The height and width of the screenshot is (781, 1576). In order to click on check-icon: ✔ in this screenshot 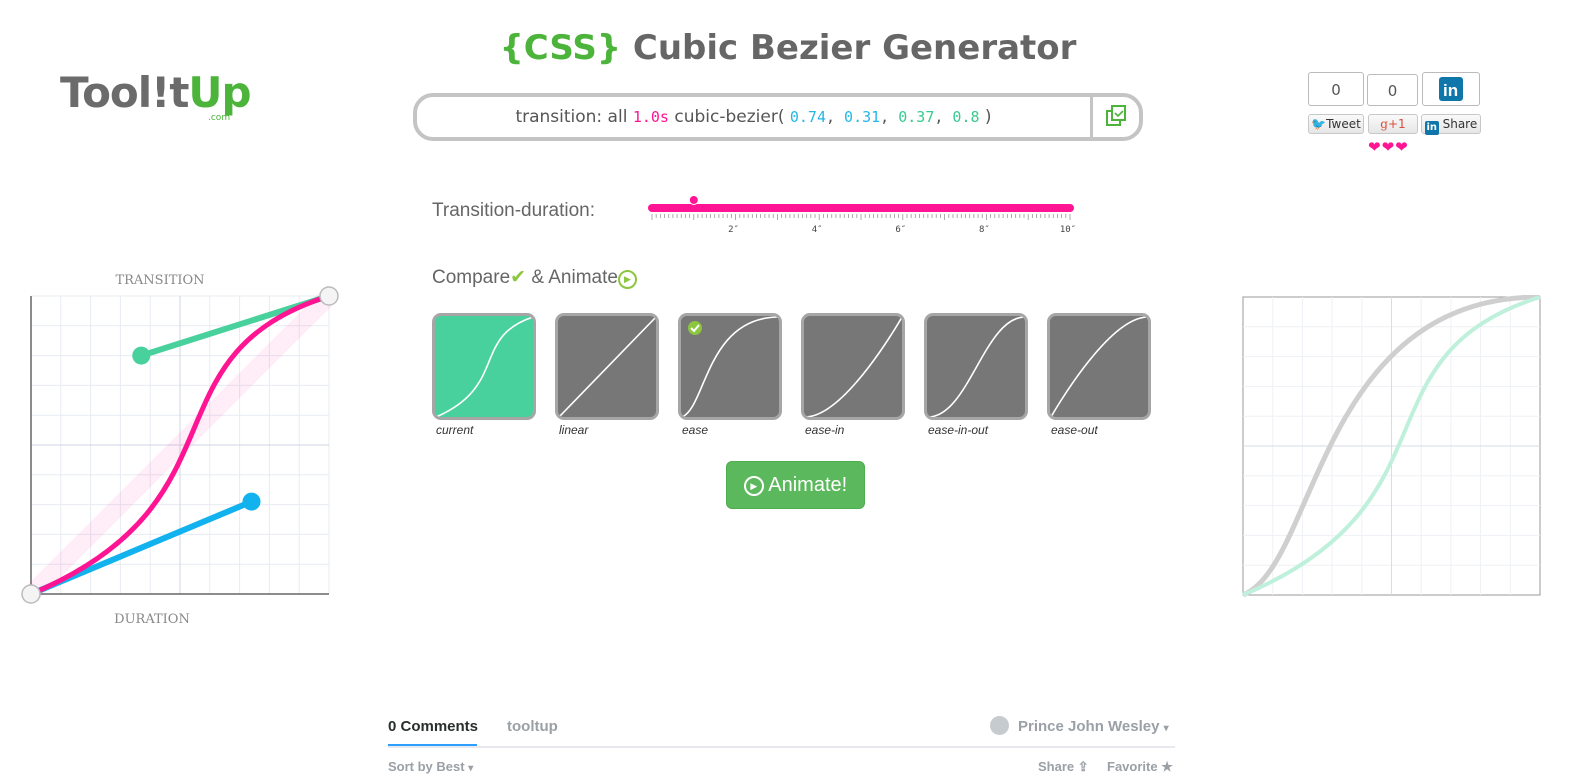, I will do `click(518, 277)`.